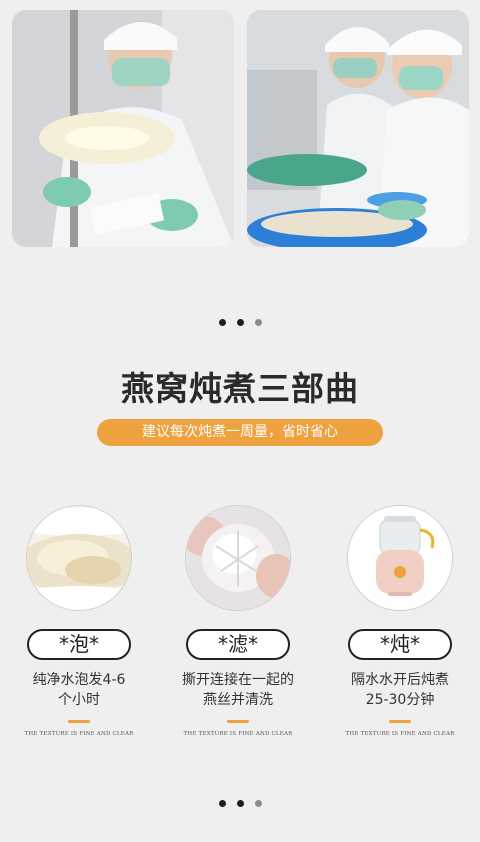  I want to click on step-label: *炖*, so click(400, 644).